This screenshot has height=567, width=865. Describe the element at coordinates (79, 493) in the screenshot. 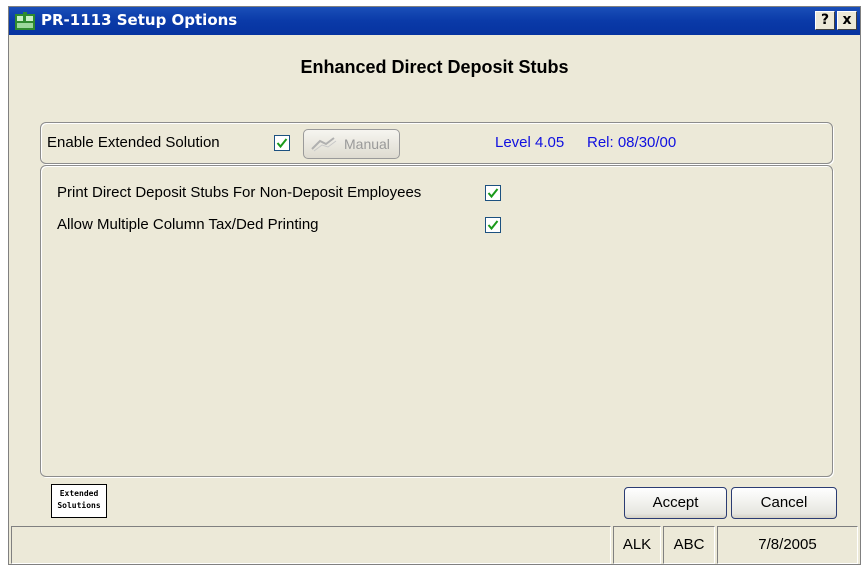

I see `logo-line1: Extended` at that location.